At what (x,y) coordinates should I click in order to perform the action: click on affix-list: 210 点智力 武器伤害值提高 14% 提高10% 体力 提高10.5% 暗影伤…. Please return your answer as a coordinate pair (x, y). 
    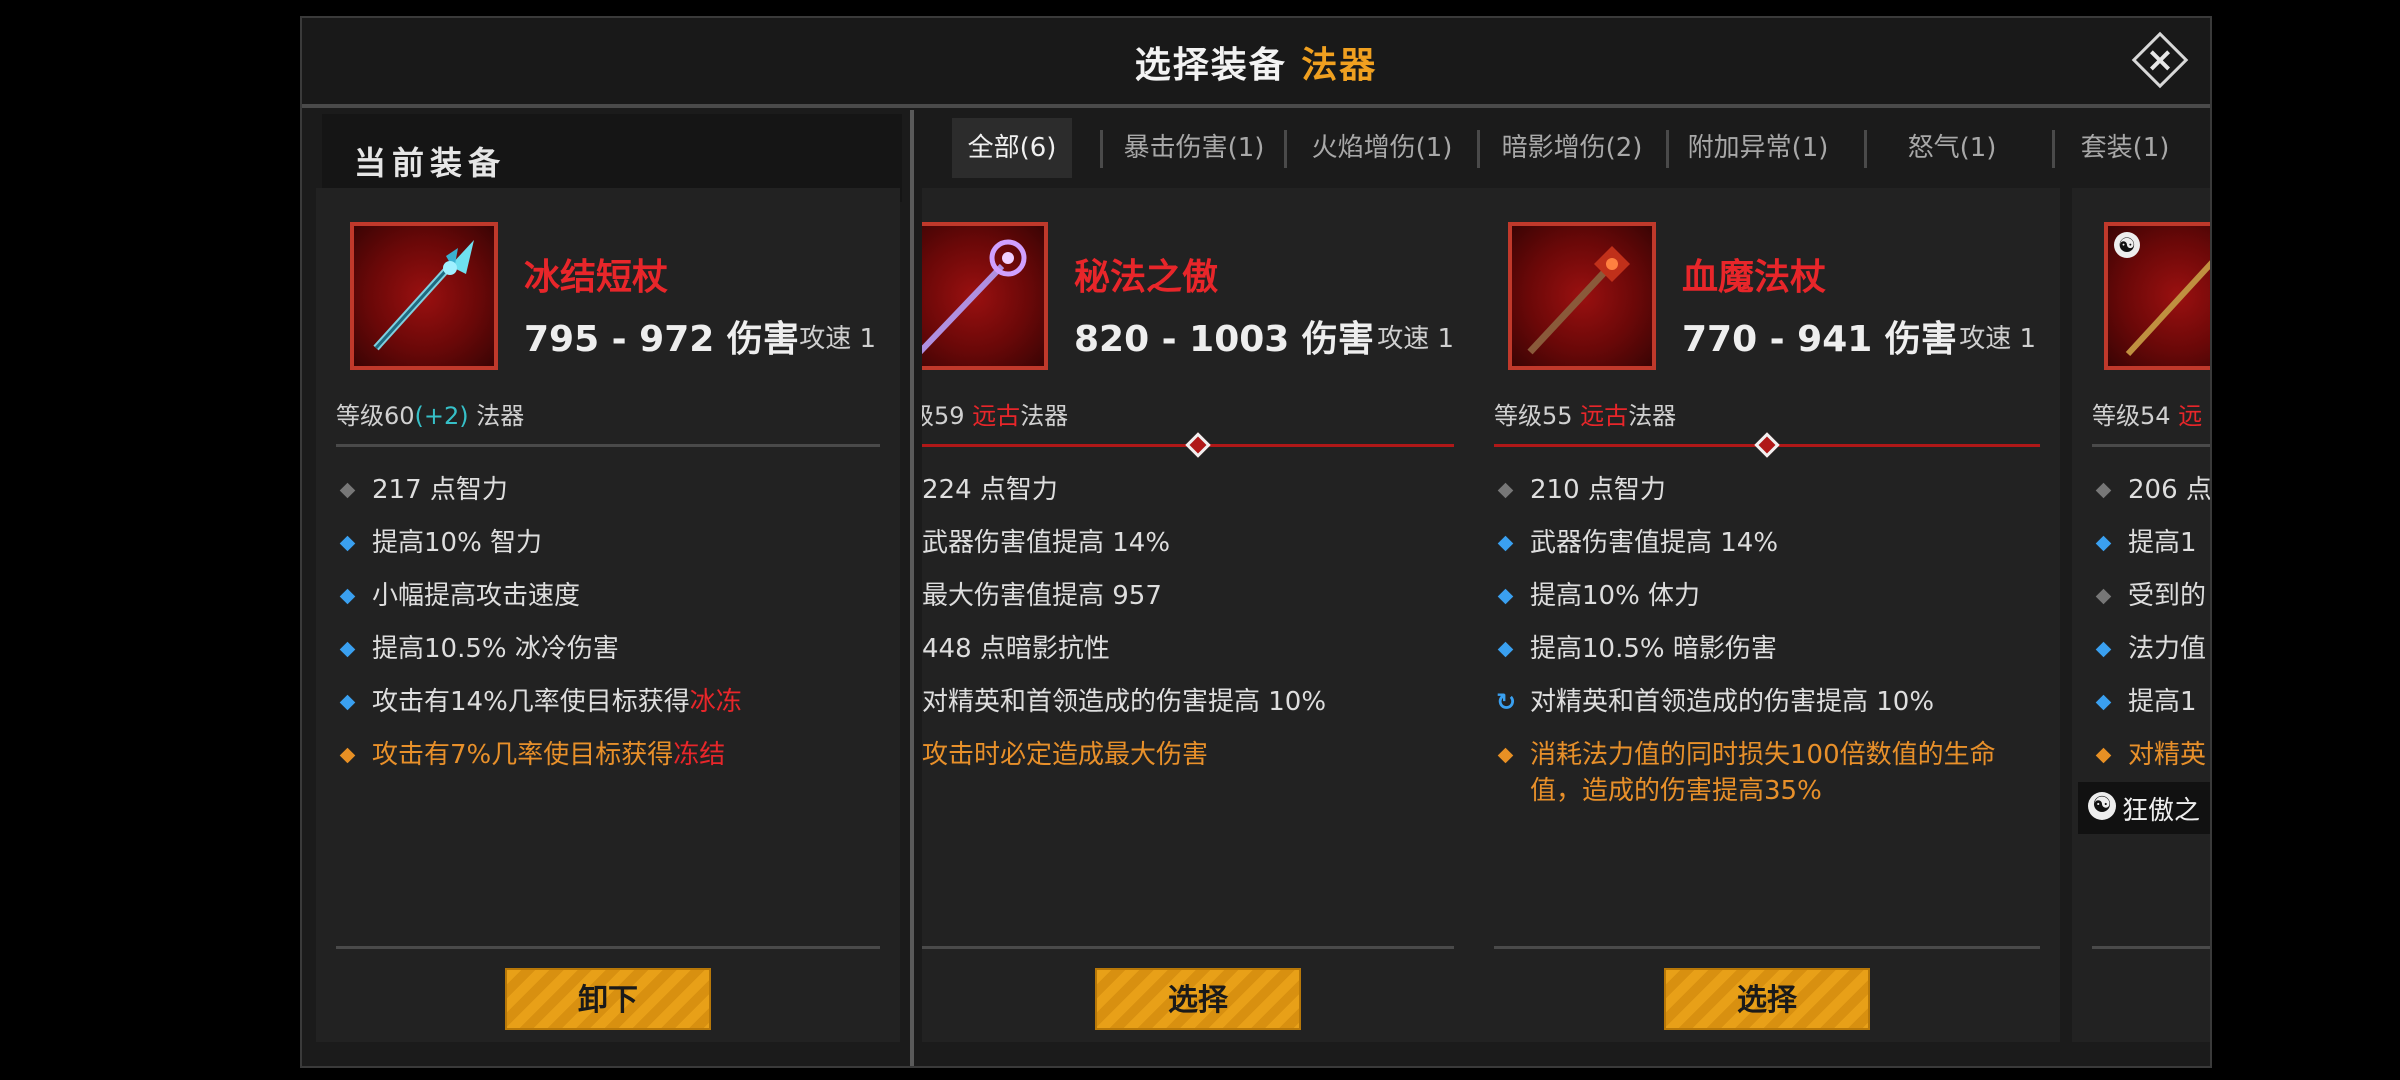
    Looking at the image, I should click on (1769, 649).